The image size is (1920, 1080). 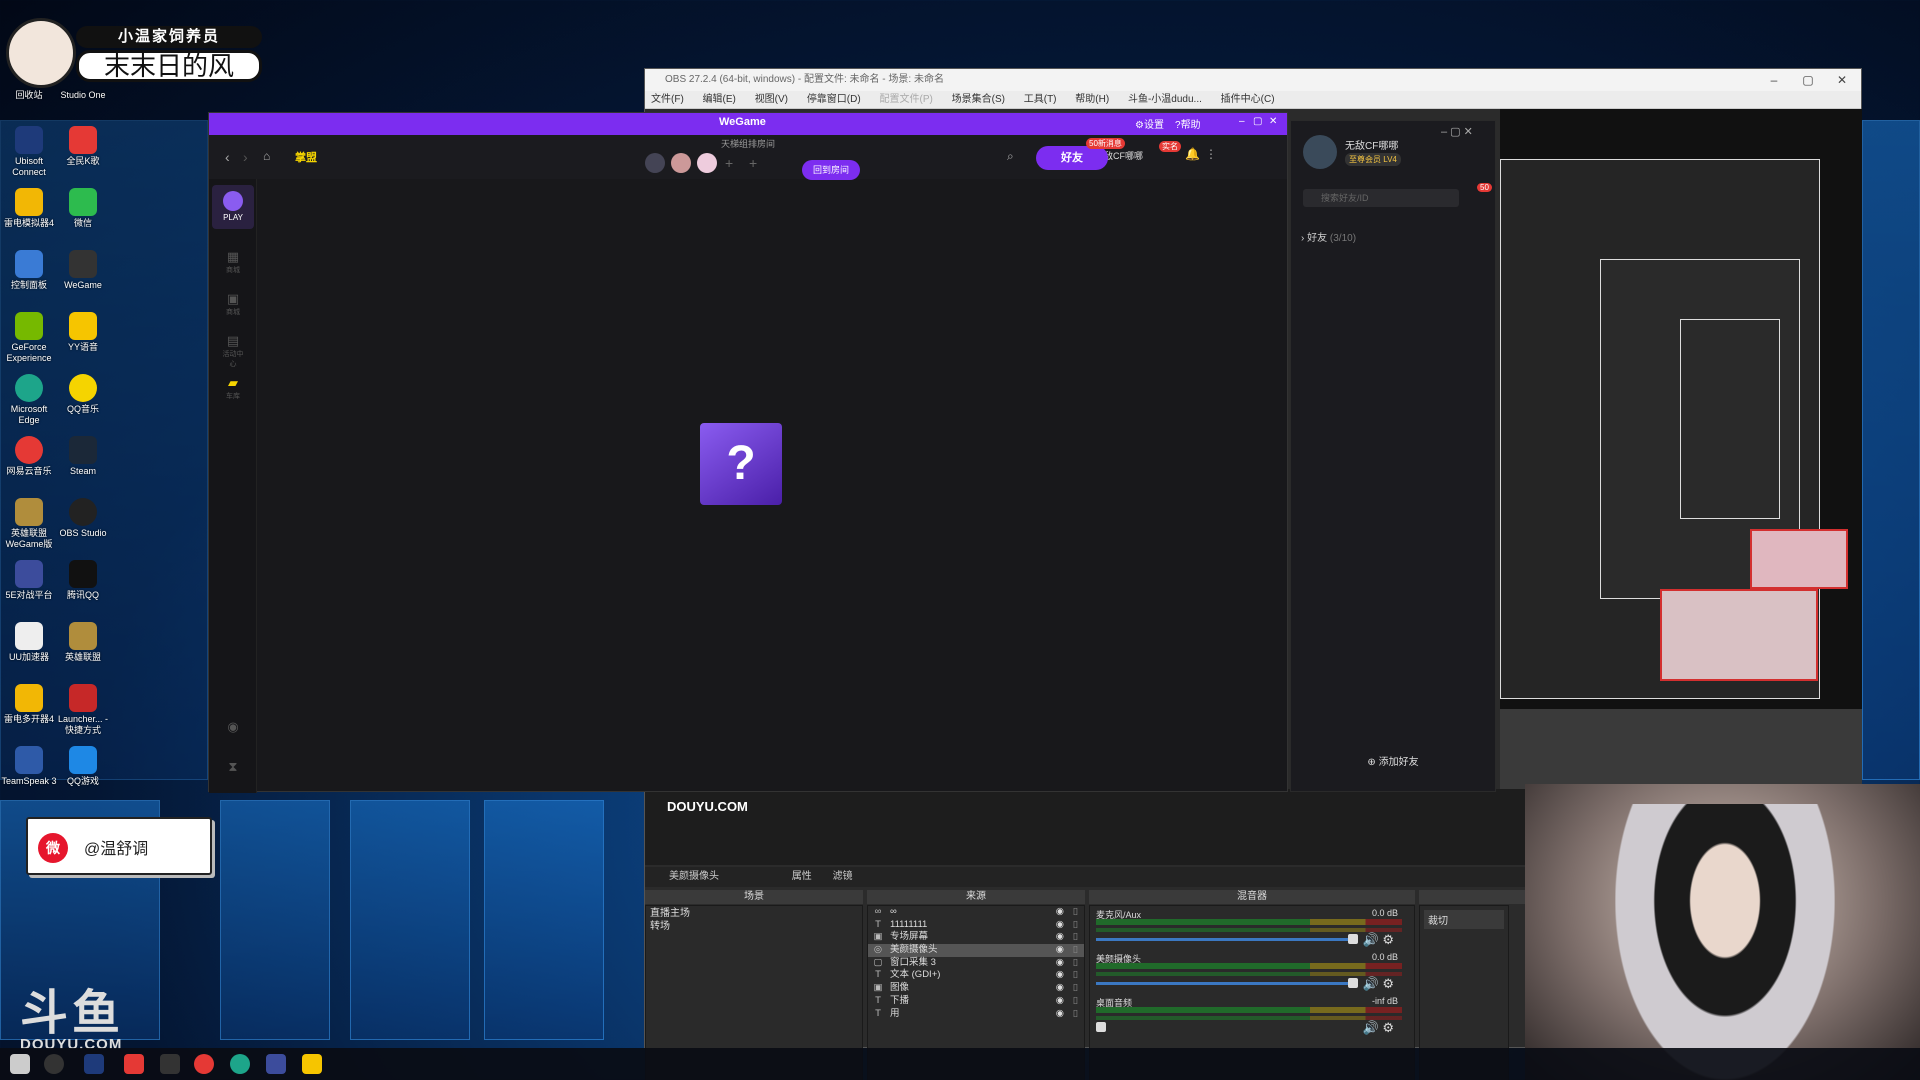 I want to click on friends-button: 好友, so click(x=1072, y=158).